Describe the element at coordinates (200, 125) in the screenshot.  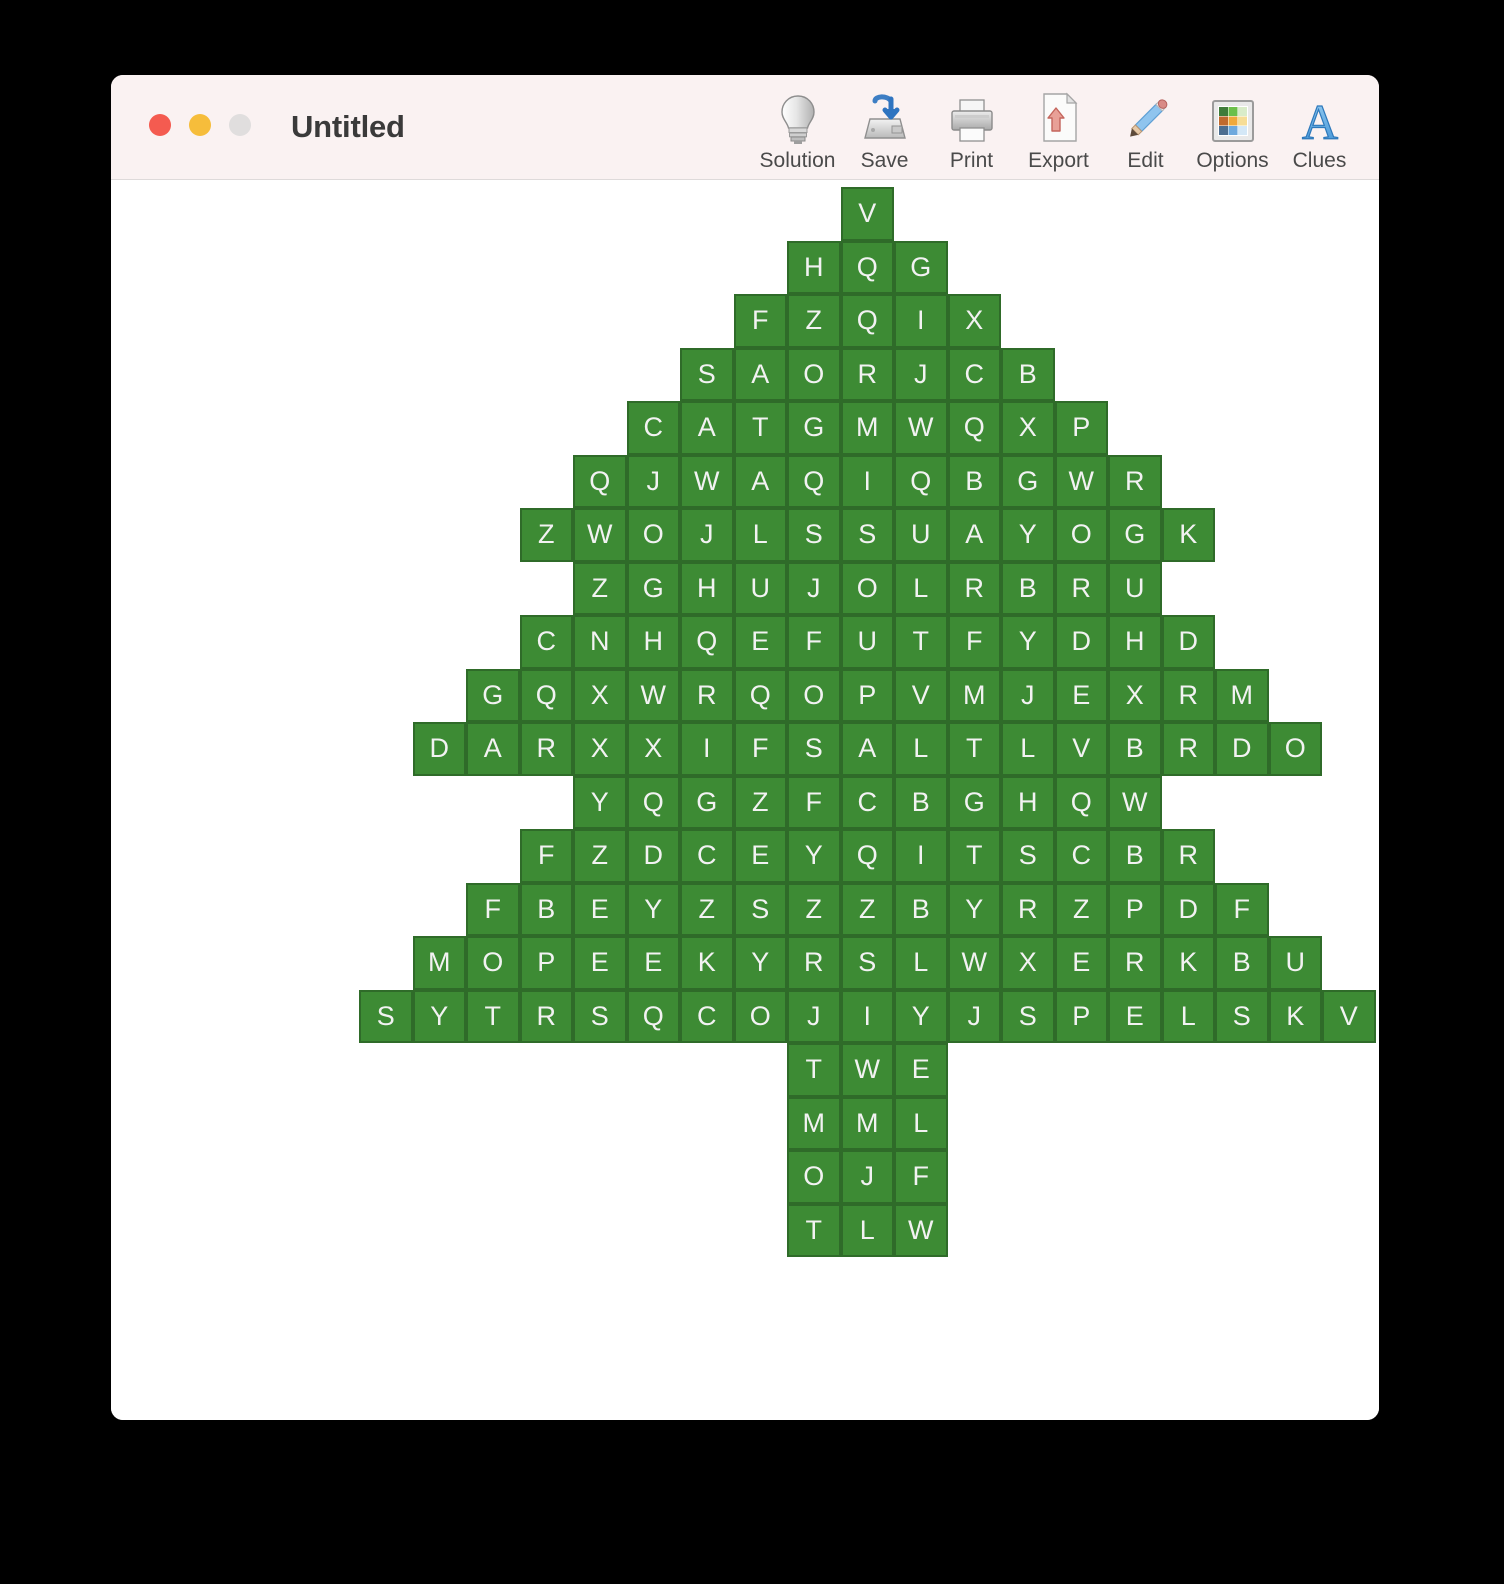
I see `minimize-button` at that location.